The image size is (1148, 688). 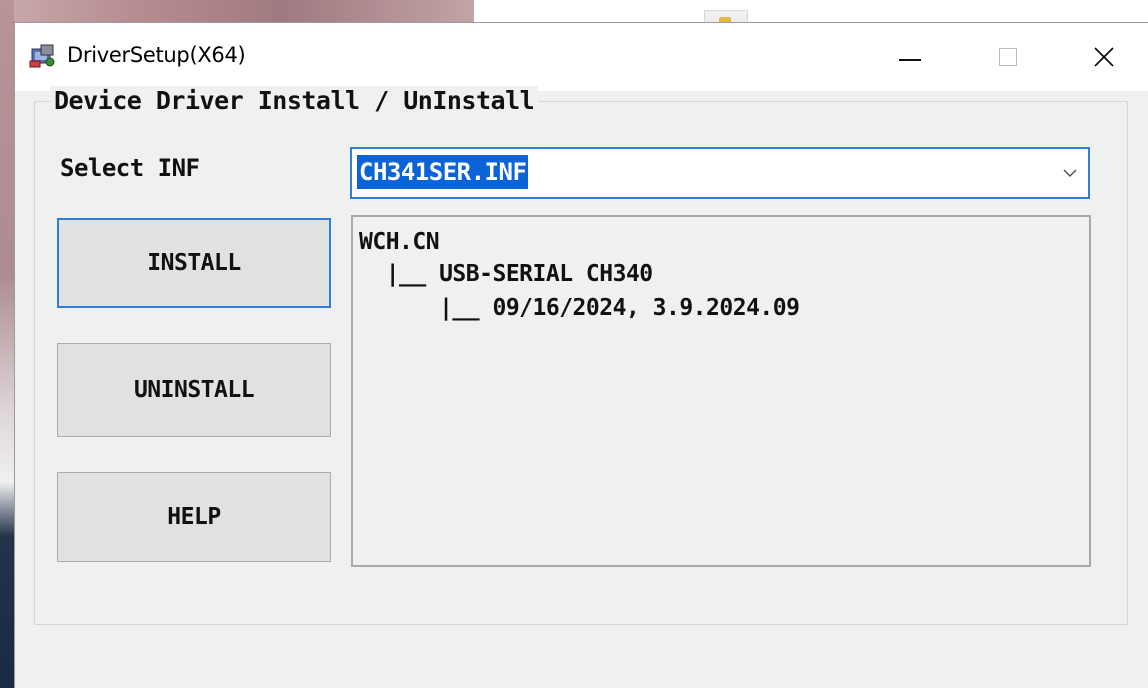 I want to click on inf-select-value: CH341SER.INF, so click(x=443, y=172).